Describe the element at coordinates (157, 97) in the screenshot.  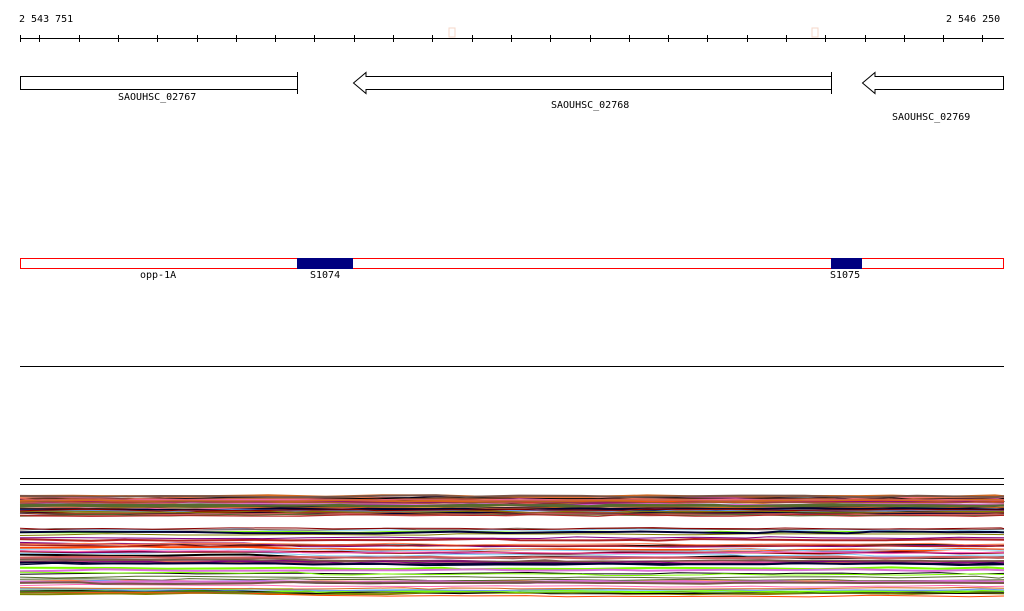
I see `gene-label: SAOUHSC_02767` at that location.